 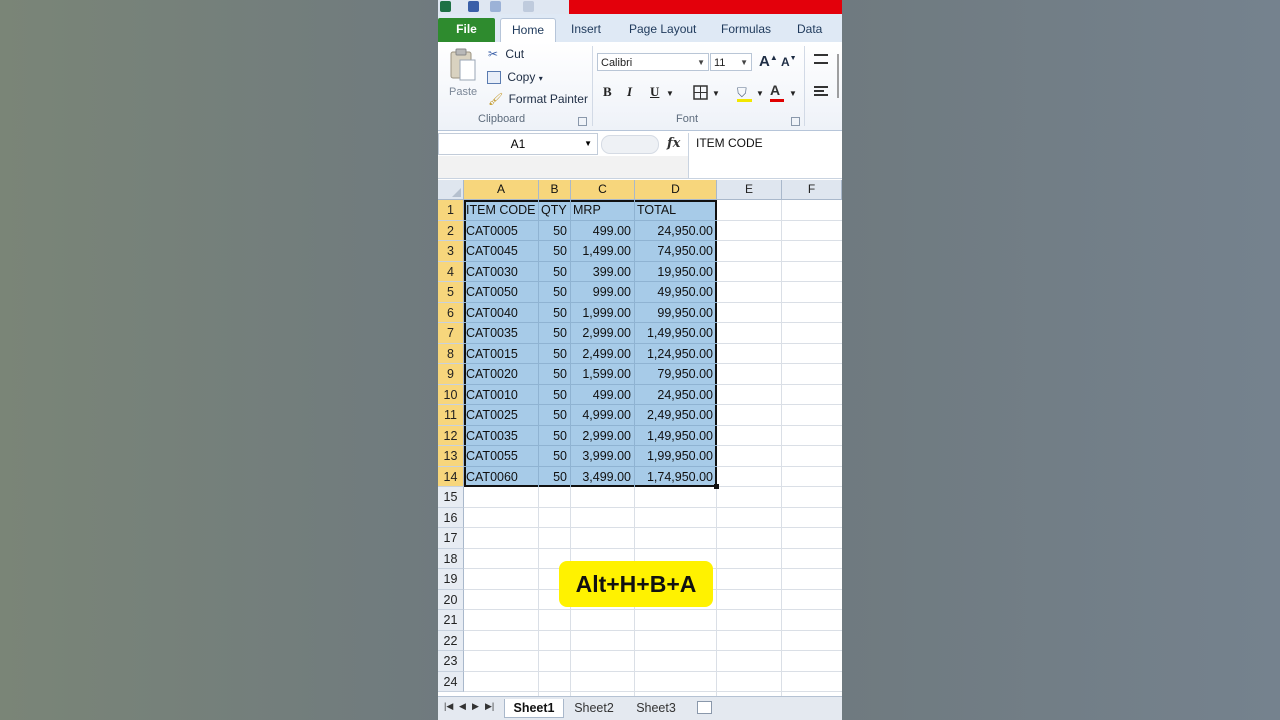 I want to click on column-header-e: E, so click(x=749, y=190).